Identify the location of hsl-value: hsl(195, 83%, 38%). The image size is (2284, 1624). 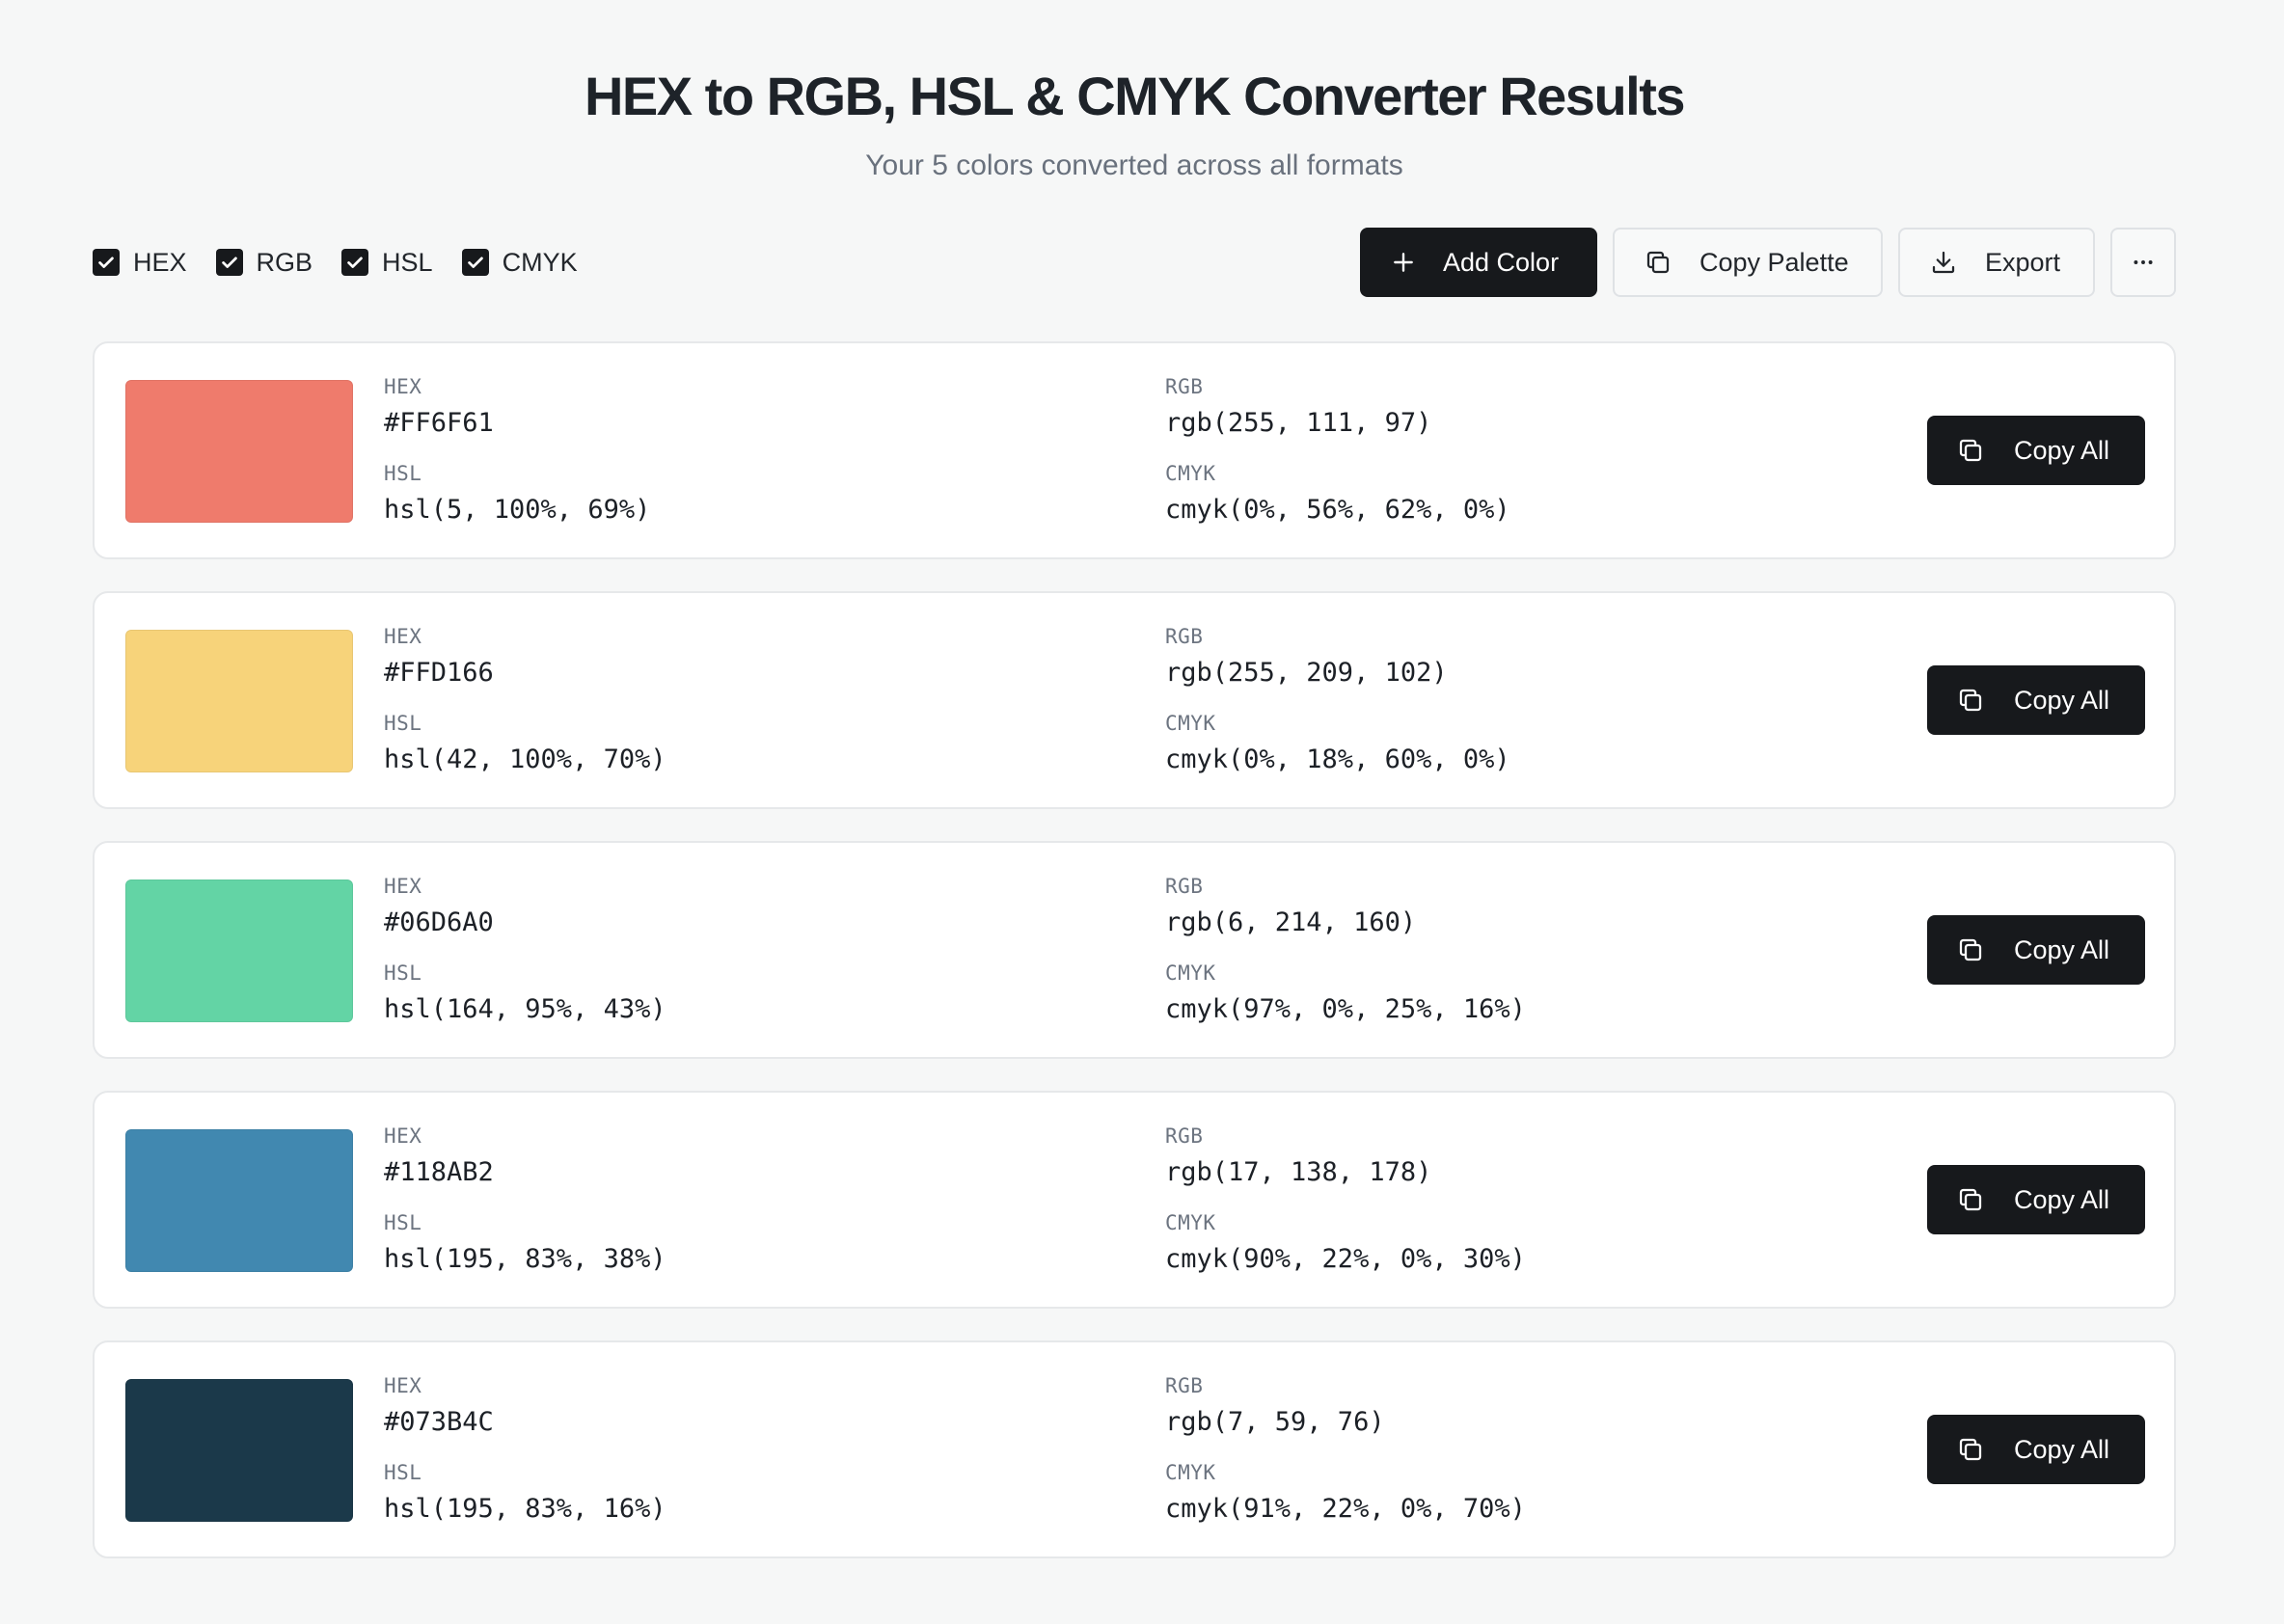
(525, 1259).